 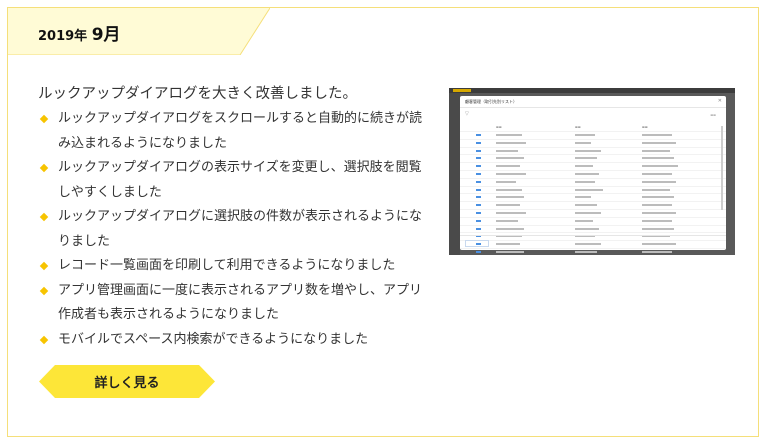 I want to click on screenshot-dialog: 顧客管理（取引先別リスト） ✕ ▽ ▬▬ ▬▬ ▬▬ ▬▬, so click(x=593, y=174).